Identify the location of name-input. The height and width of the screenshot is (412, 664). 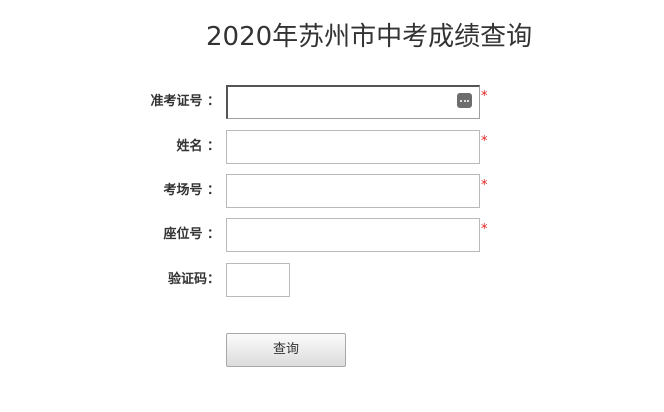
(353, 147).